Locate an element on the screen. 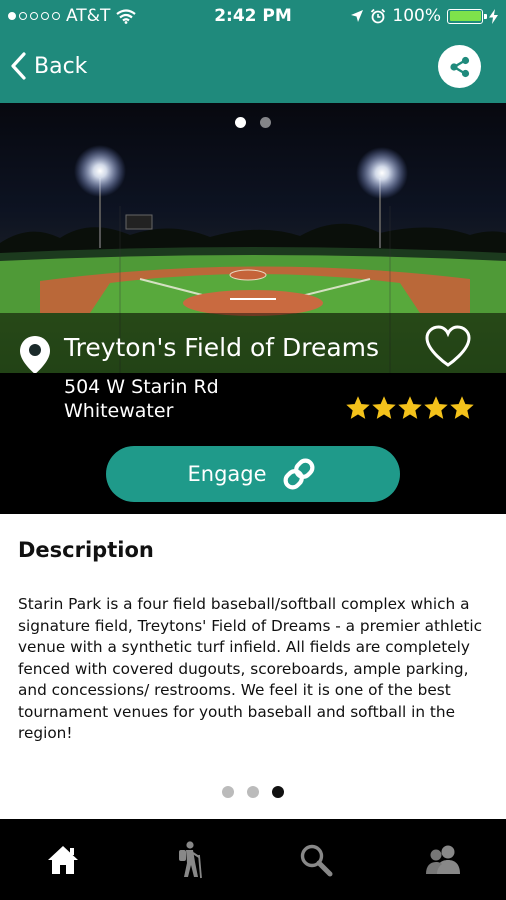 Image resolution: width=506 pixels, height=900 pixels. link-icon is located at coordinates (298, 474).